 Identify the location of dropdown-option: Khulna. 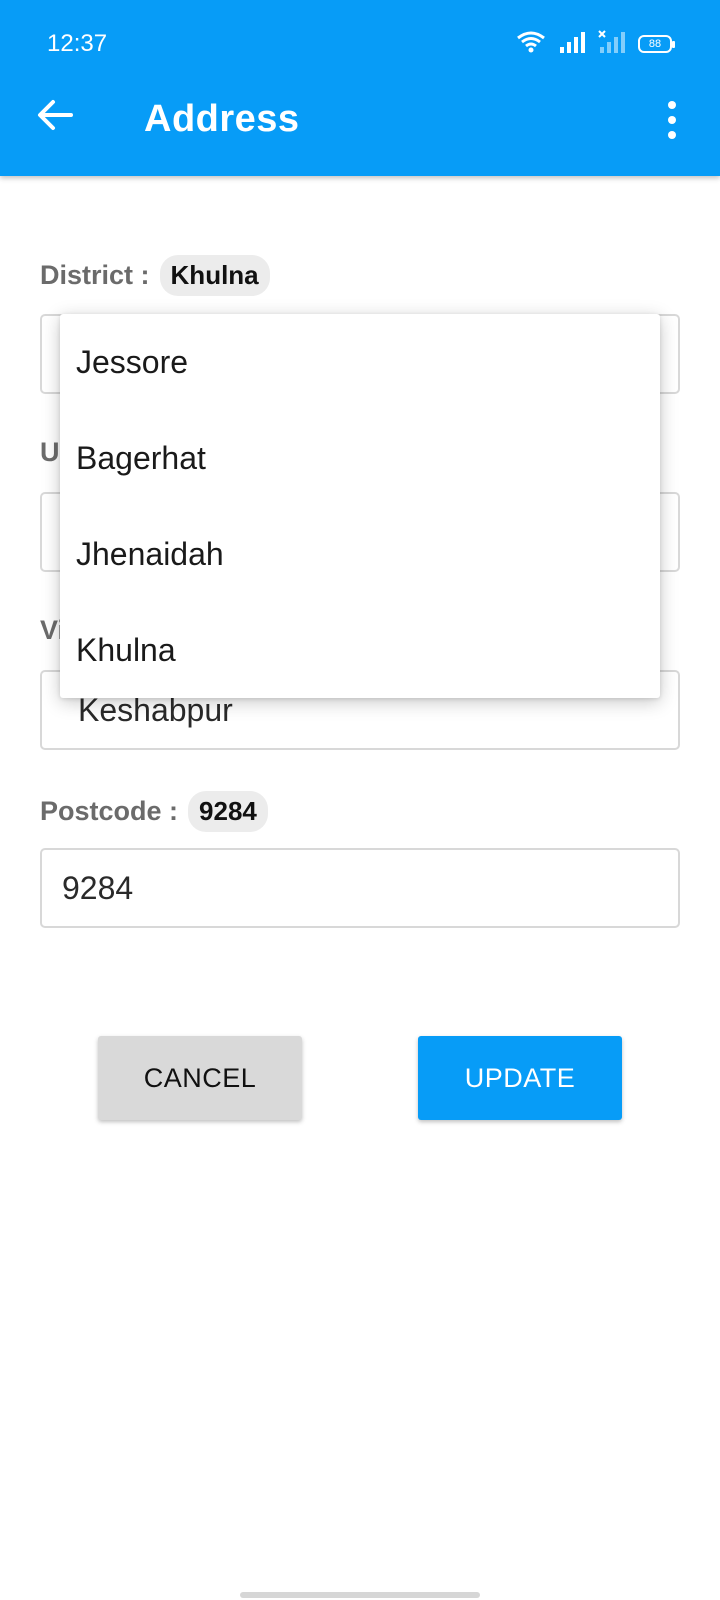
(360, 650).